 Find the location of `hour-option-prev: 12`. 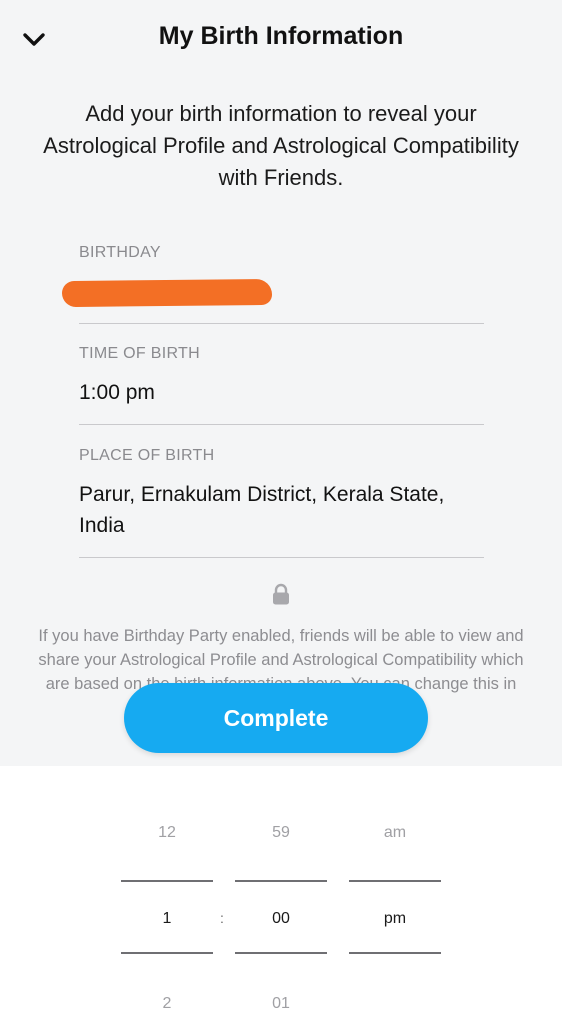

hour-option-prev: 12 is located at coordinates (167, 833).